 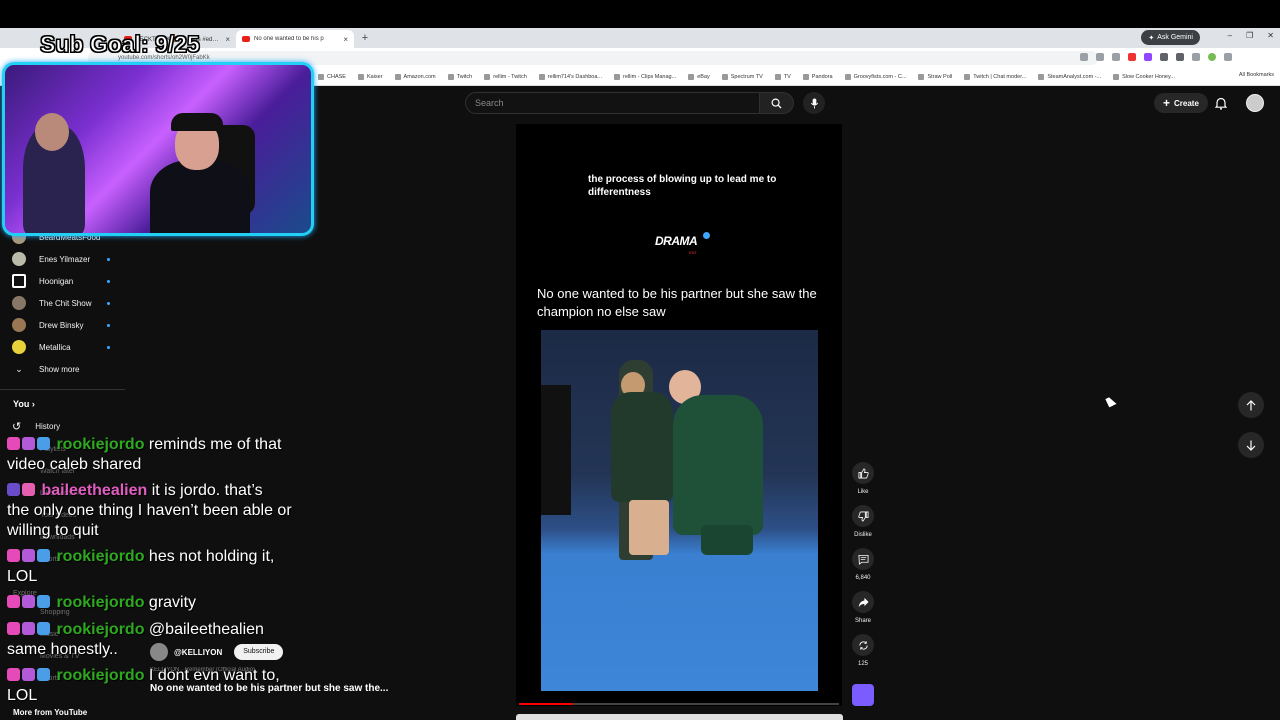 I want to click on voice-search-button, so click(x=814, y=103).